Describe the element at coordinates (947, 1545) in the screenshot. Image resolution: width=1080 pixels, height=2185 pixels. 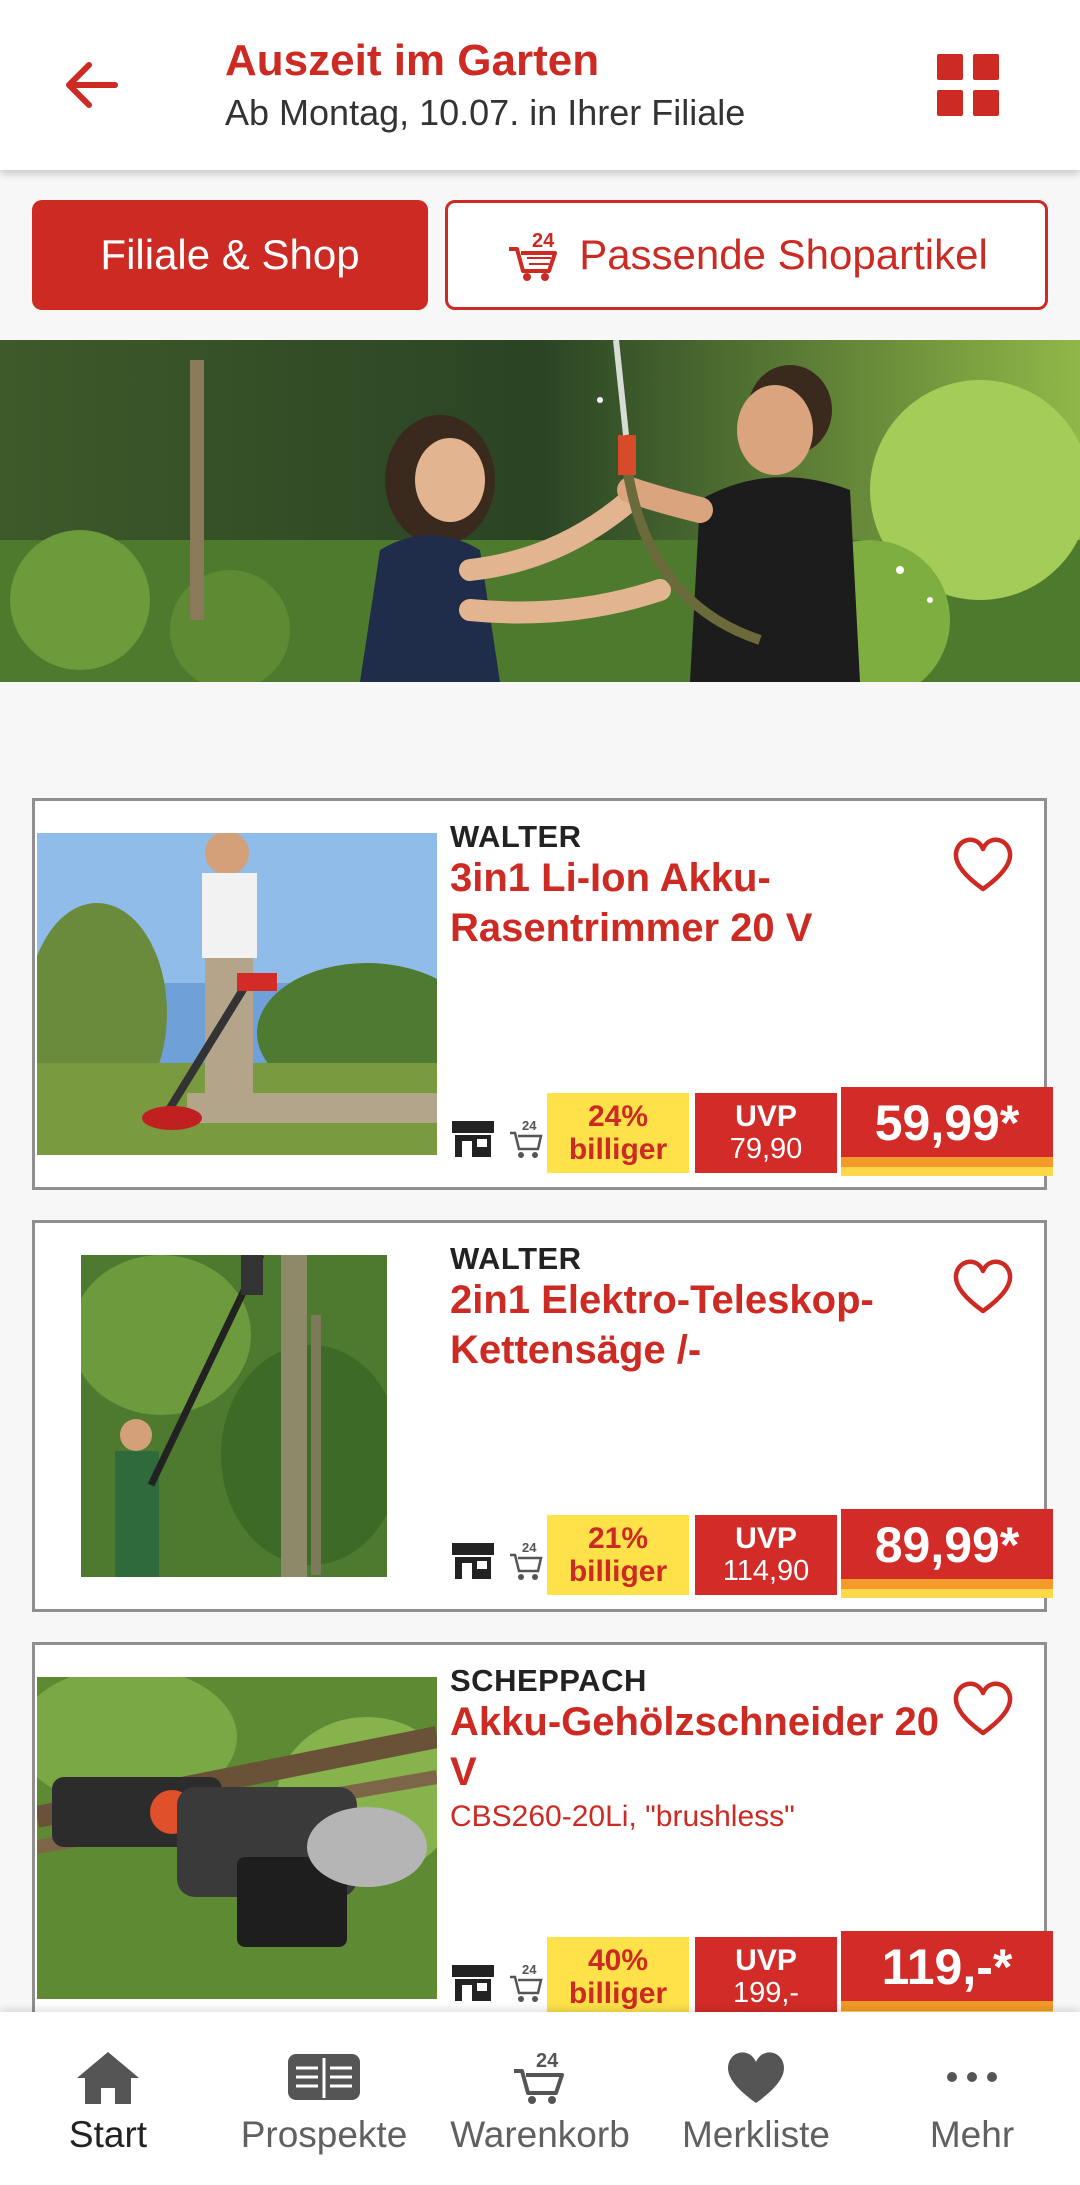
I see `price-value: 89,99*` at that location.